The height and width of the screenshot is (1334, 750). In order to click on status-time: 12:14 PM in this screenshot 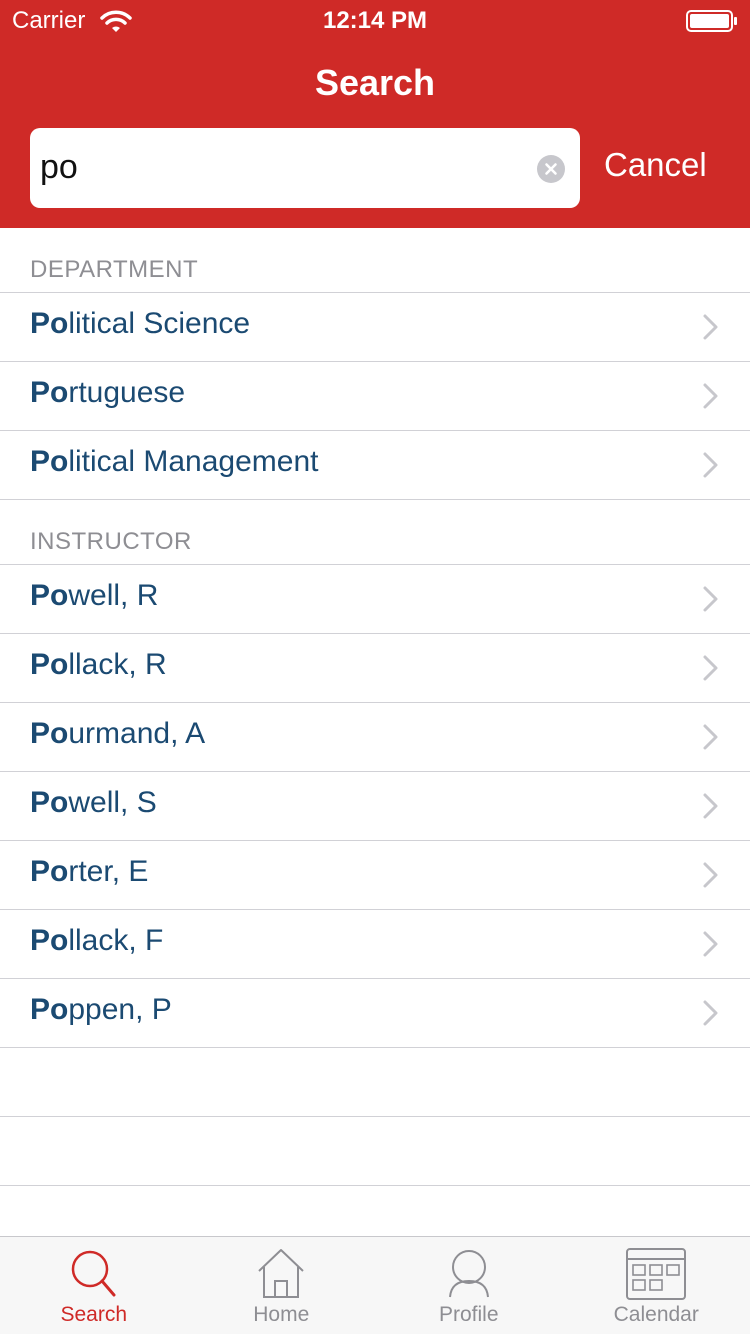, I will do `click(375, 20)`.